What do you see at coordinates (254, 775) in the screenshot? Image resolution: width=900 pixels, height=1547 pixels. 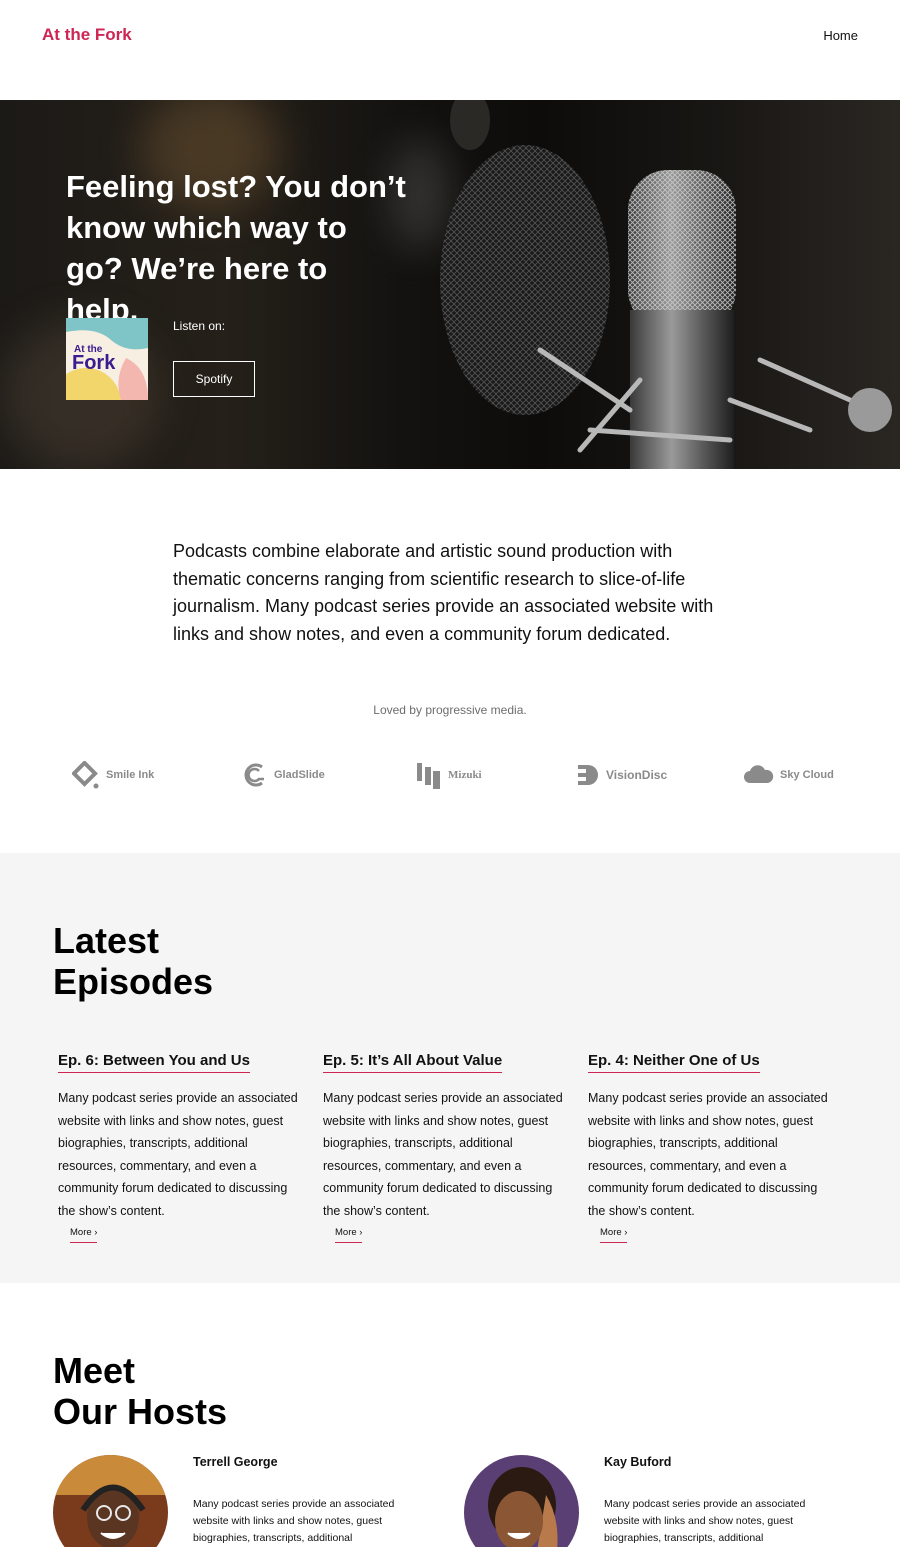 I see `c-swirl-icon` at bounding box center [254, 775].